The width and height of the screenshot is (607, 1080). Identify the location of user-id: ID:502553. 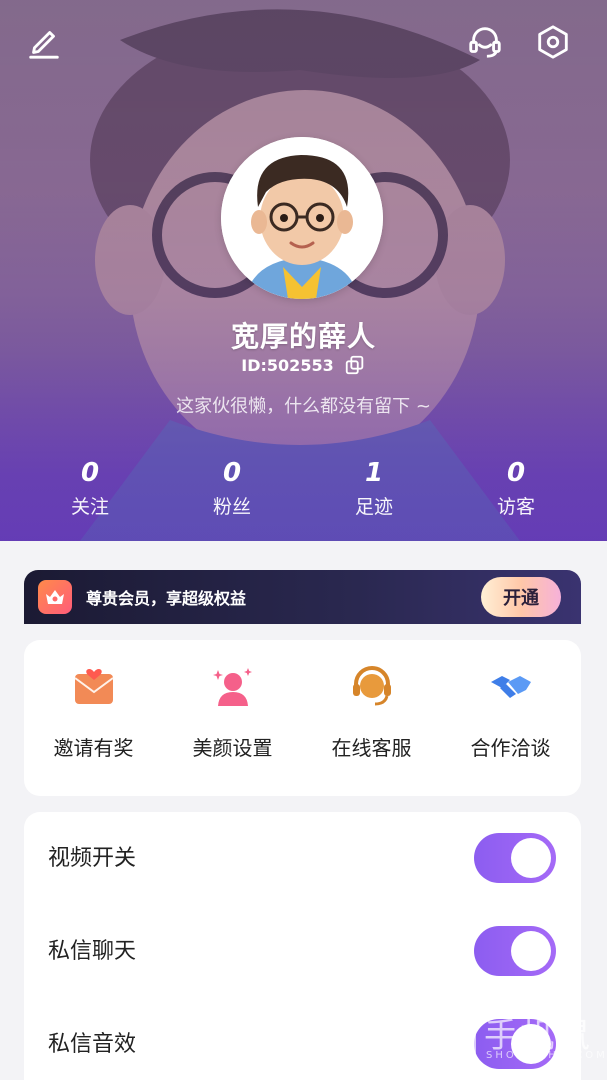
(287, 365).